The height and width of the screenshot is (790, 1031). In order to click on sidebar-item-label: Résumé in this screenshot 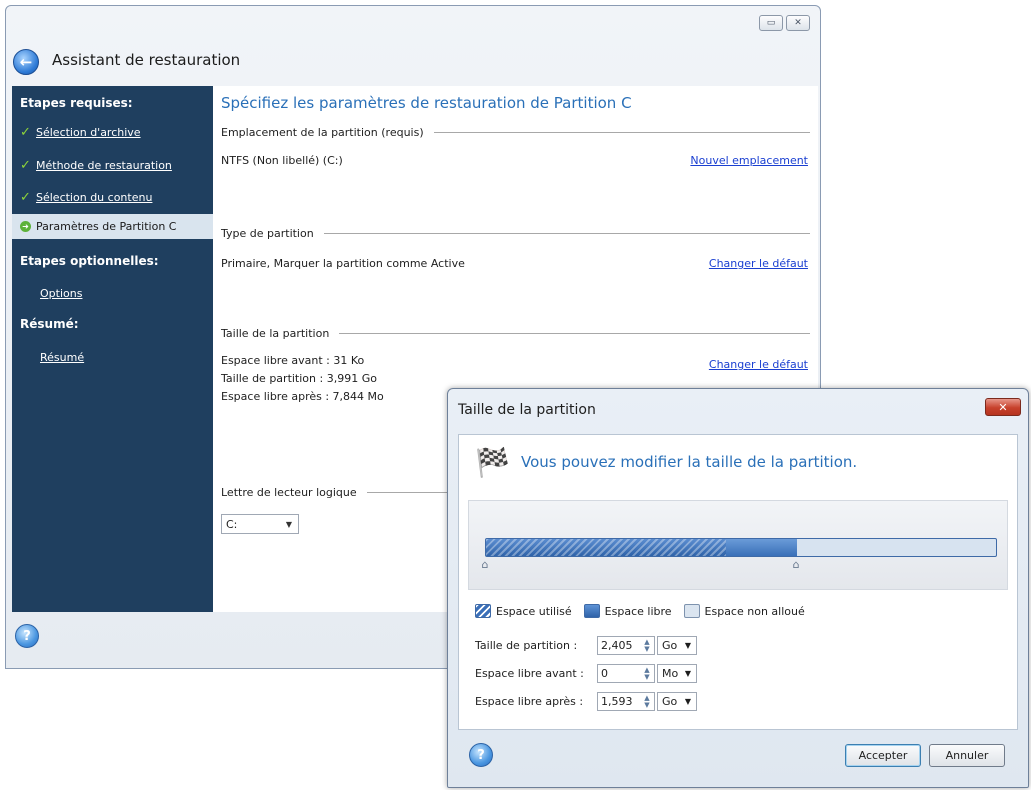, I will do `click(62, 357)`.